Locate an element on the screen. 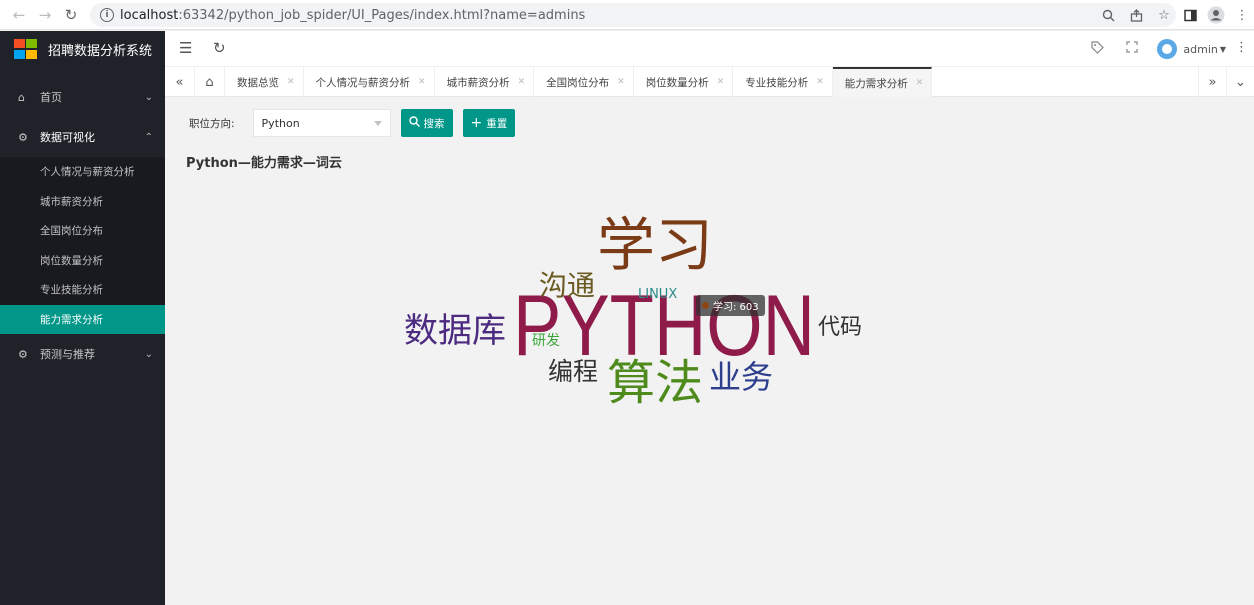  sidebar-subitem-skills: 专业技能分析 is located at coordinates (82, 290).